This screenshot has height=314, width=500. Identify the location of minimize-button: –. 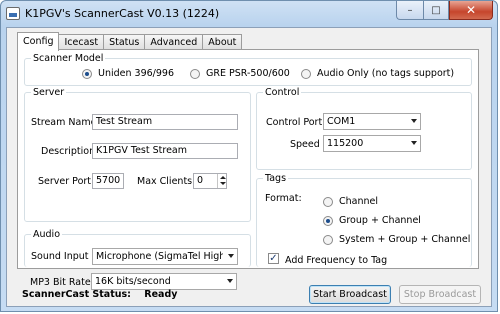
(409, 10).